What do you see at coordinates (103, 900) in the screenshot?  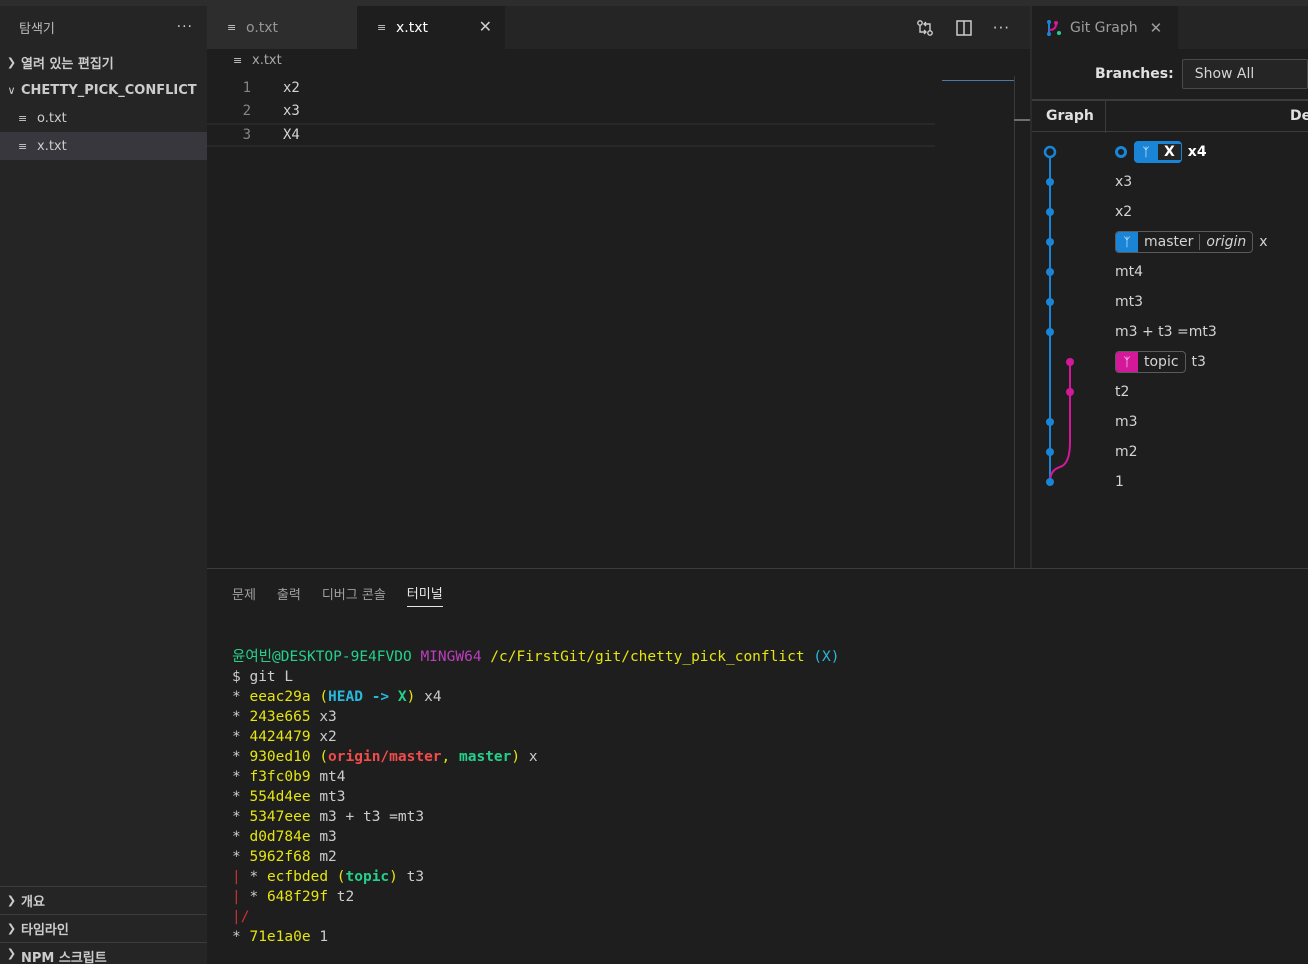 I see `outline-section: ❯ 개요` at bounding box center [103, 900].